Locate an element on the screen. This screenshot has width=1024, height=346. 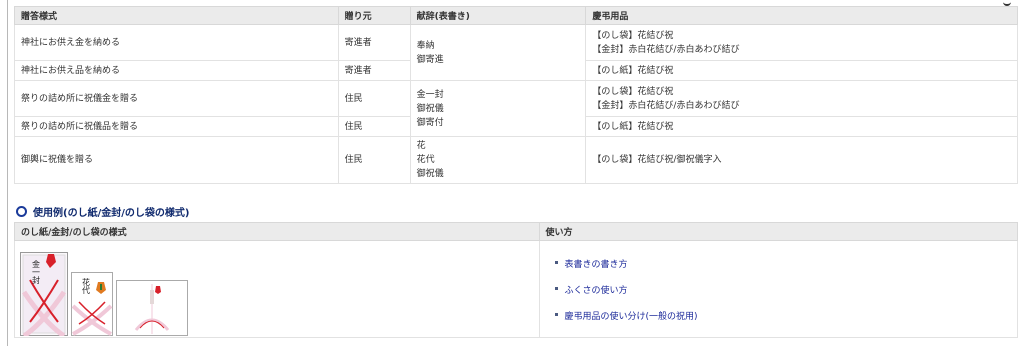
goods-cell: 【のし袋】花結び祝/御祝儀字入 is located at coordinates (801, 160).